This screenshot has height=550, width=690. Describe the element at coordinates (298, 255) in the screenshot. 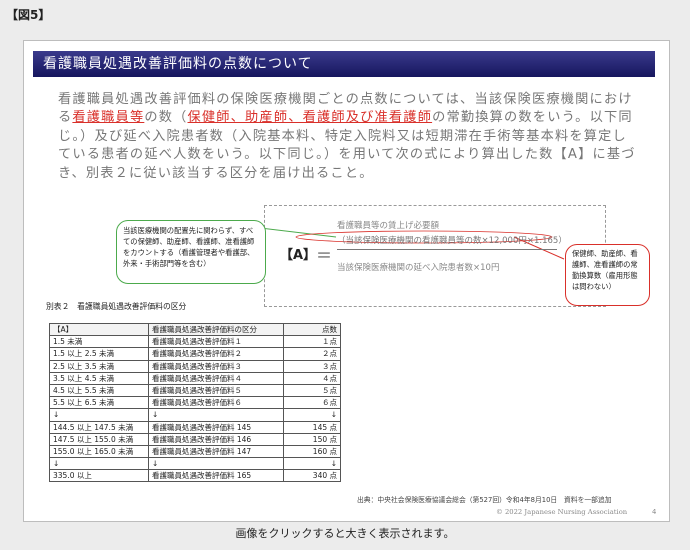

I see `formula-a-label: 【A】` at that location.